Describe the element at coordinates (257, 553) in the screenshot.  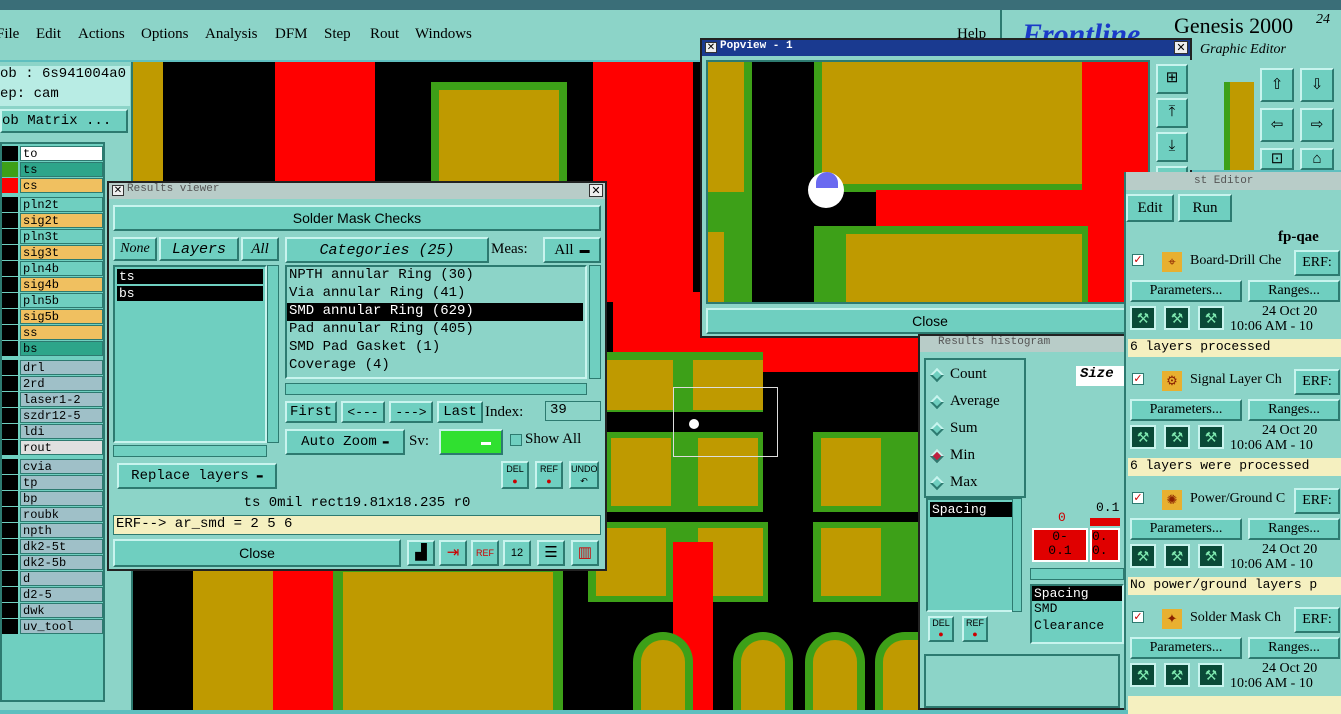
I see `results-close-button: Close` at that location.